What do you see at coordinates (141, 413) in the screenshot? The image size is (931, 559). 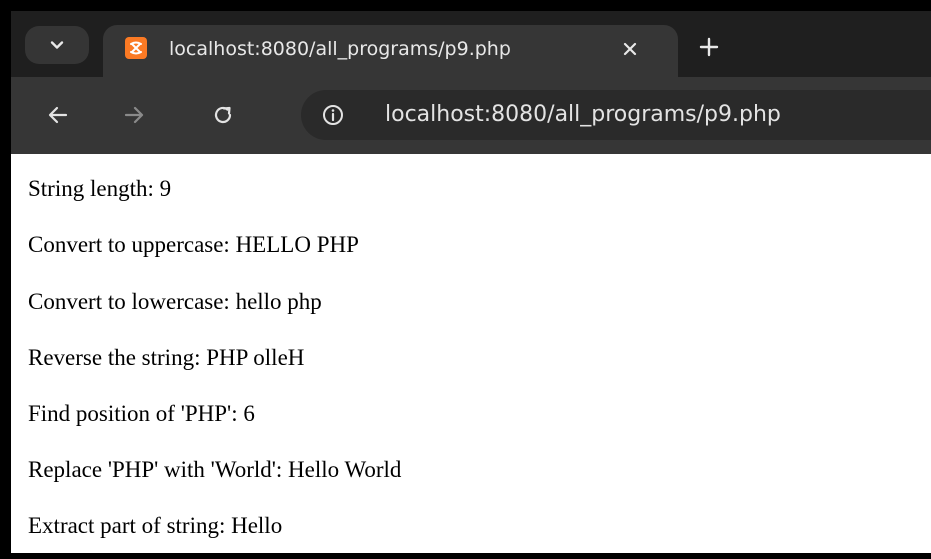 I see `output-line-position: Find position of 'PHP': 6` at bounding box center [141, 413].